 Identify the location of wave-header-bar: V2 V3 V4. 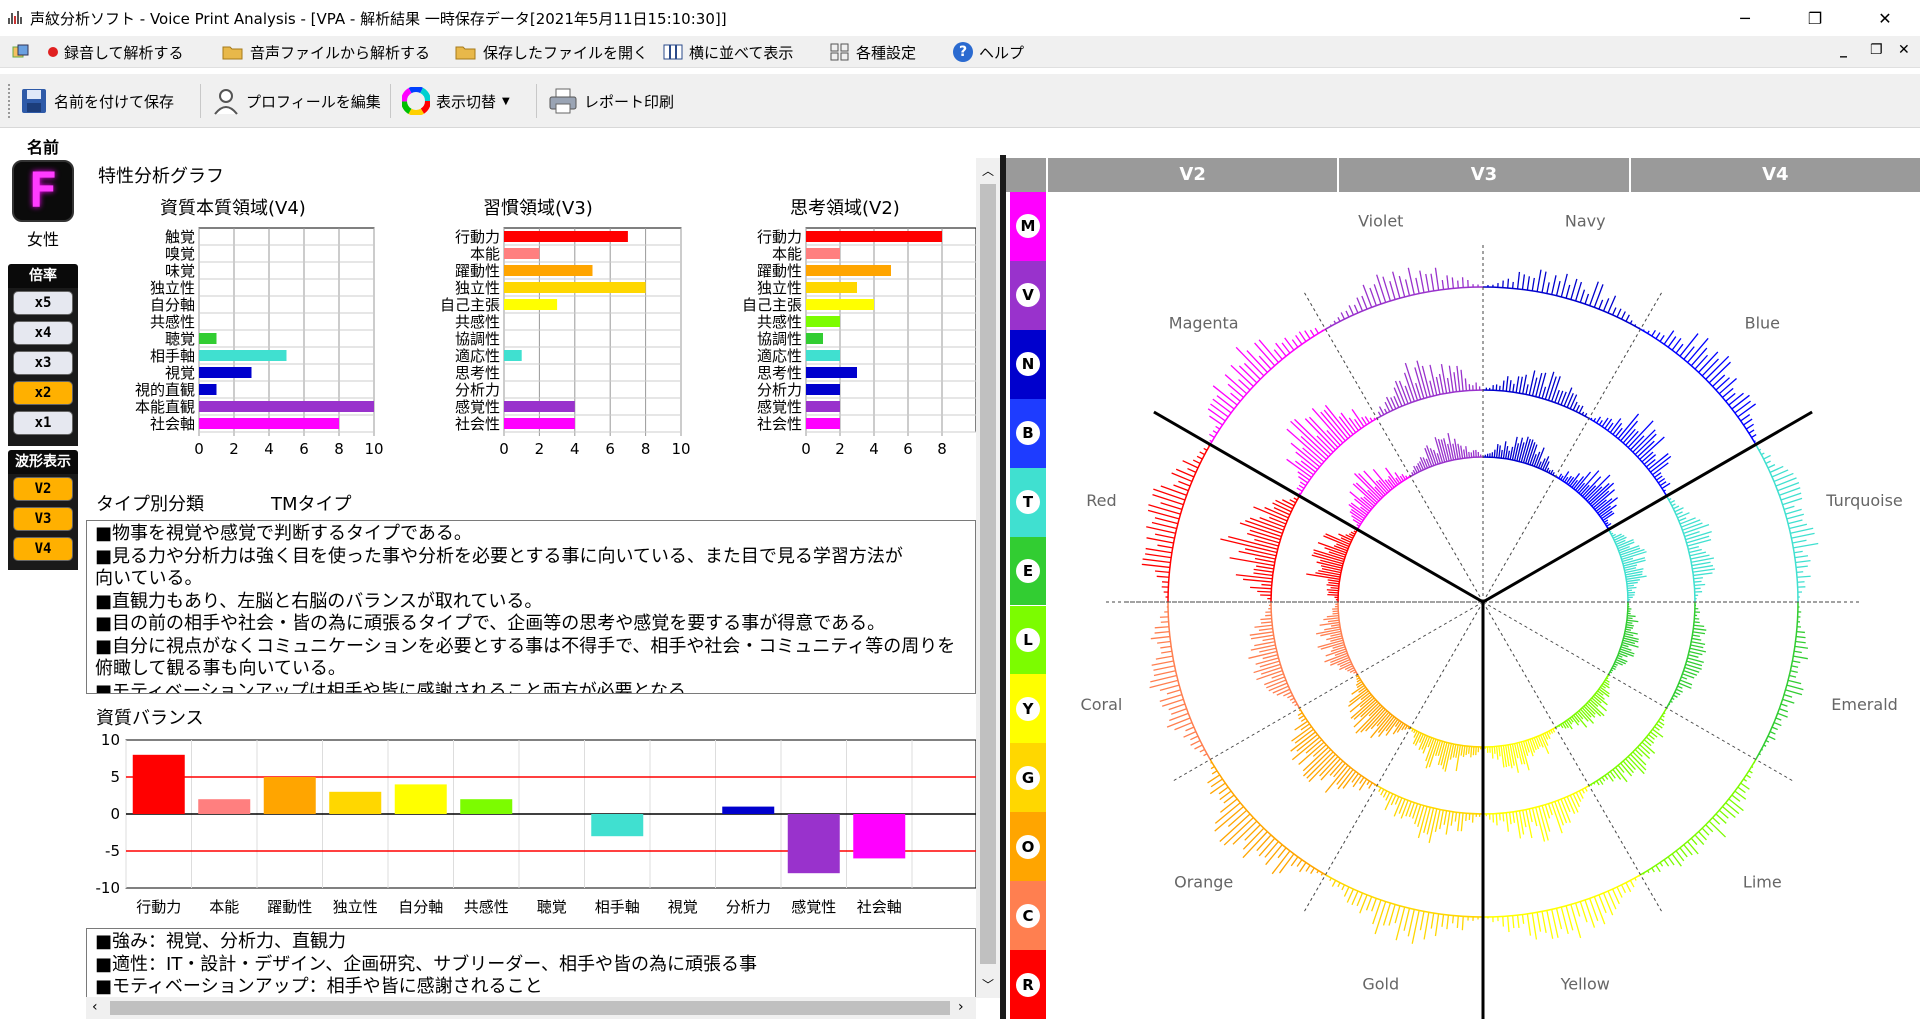
(1483, 175).